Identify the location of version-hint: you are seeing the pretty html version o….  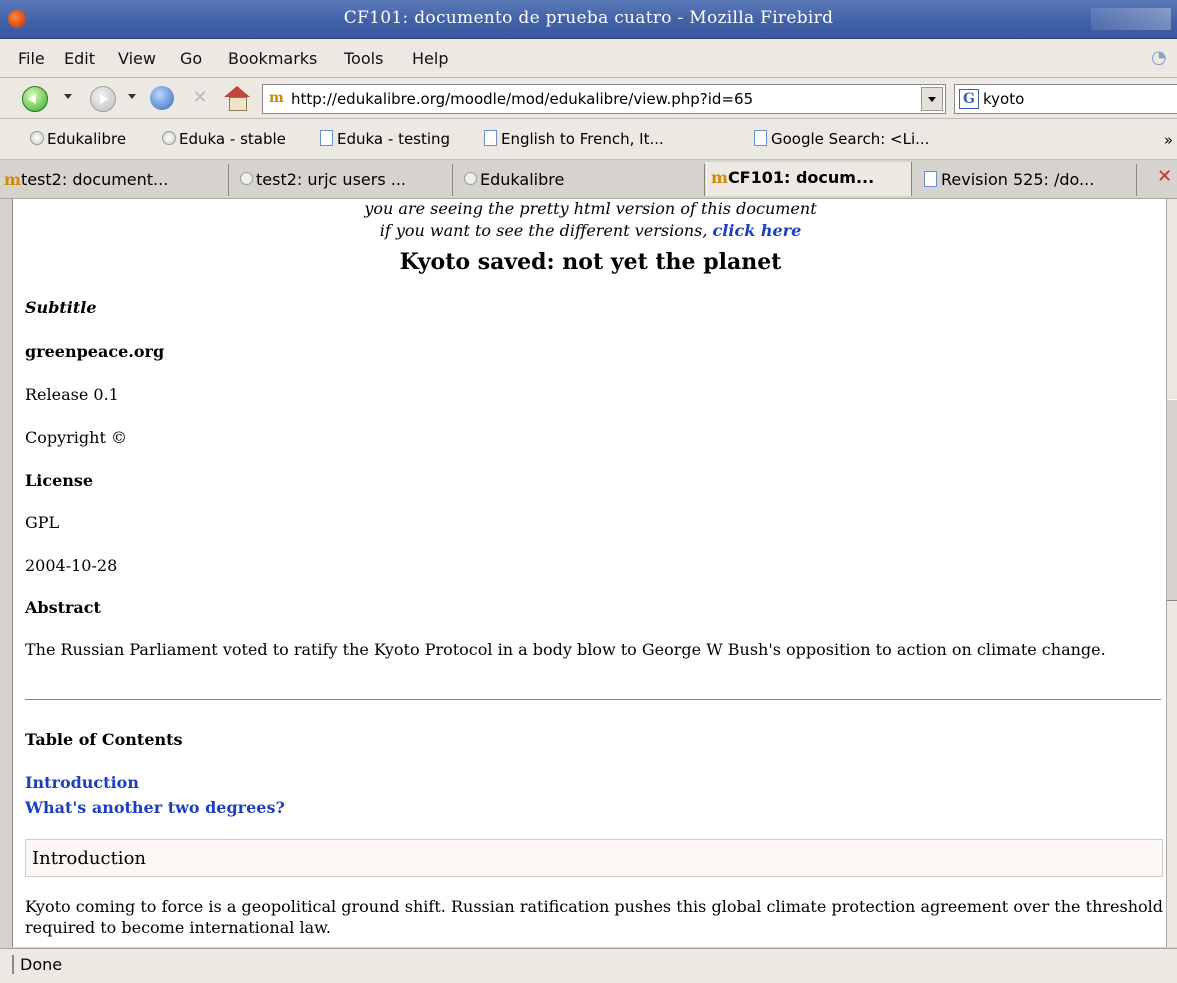
(590, 208).